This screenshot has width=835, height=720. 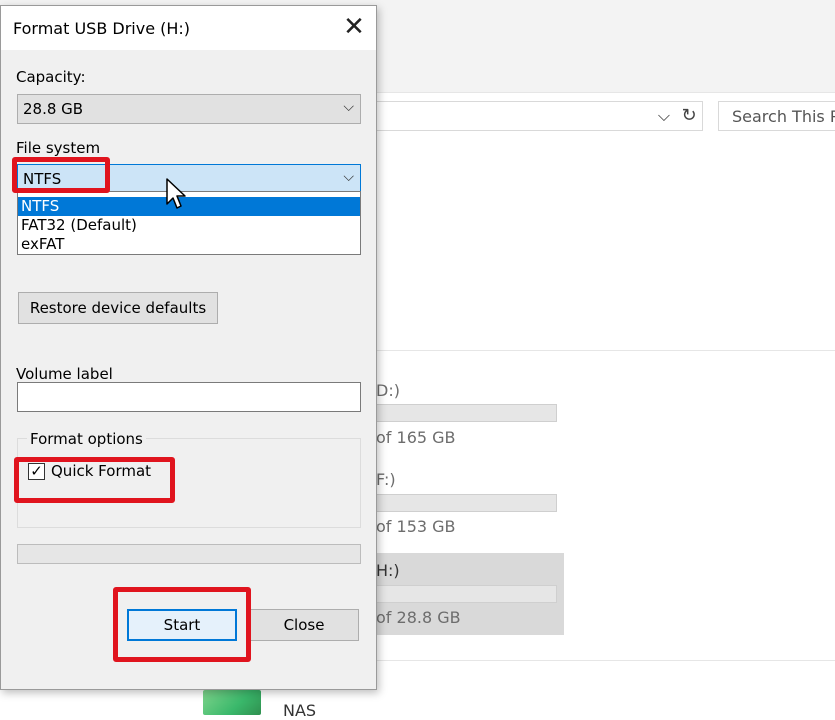 I want to click on highlight-box-start, so click(x=182, y=624).